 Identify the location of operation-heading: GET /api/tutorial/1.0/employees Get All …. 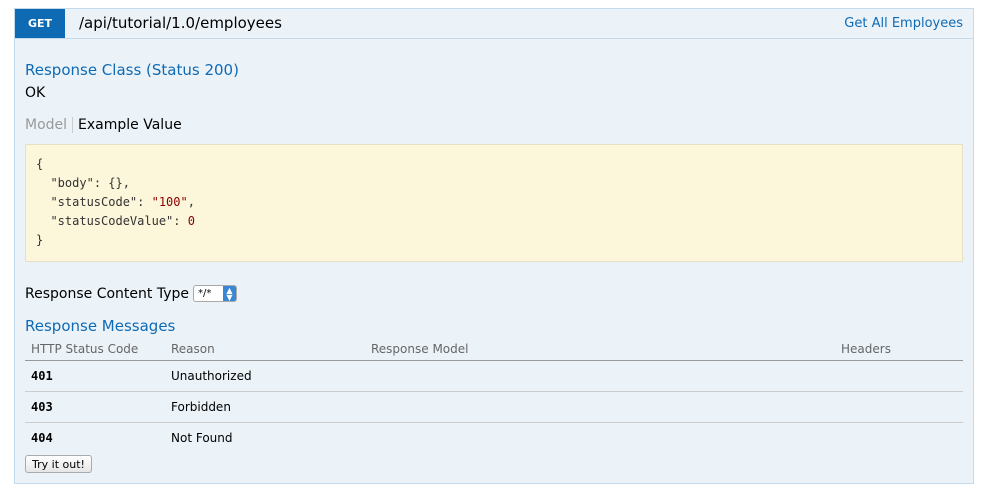
(494, 24).